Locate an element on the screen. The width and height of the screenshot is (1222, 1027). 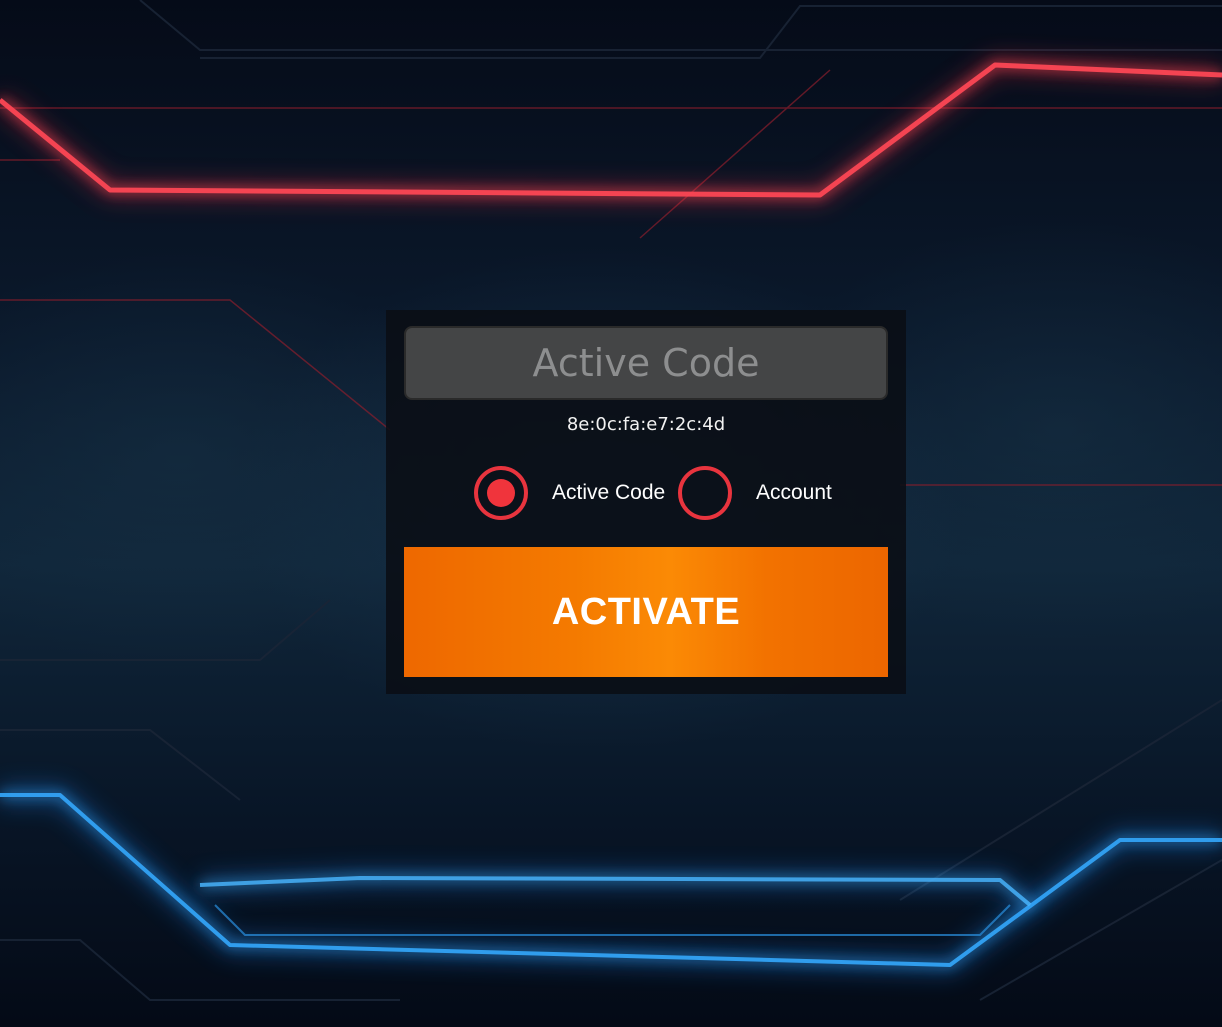
radio-unselected-icon is located at coordinates (705, 493).